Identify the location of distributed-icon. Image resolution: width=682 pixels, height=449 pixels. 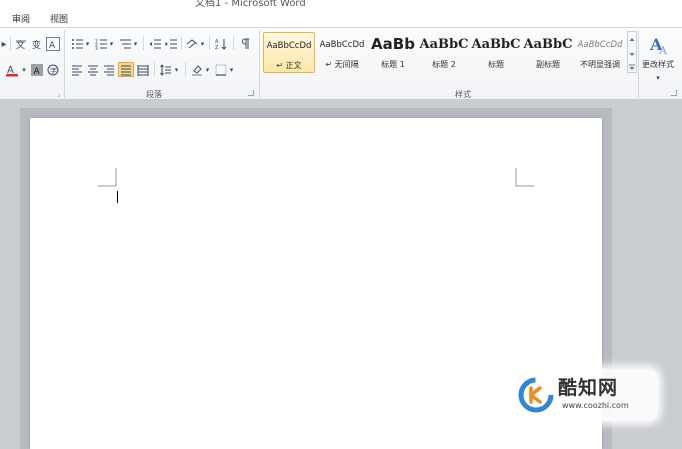
(143, 70).